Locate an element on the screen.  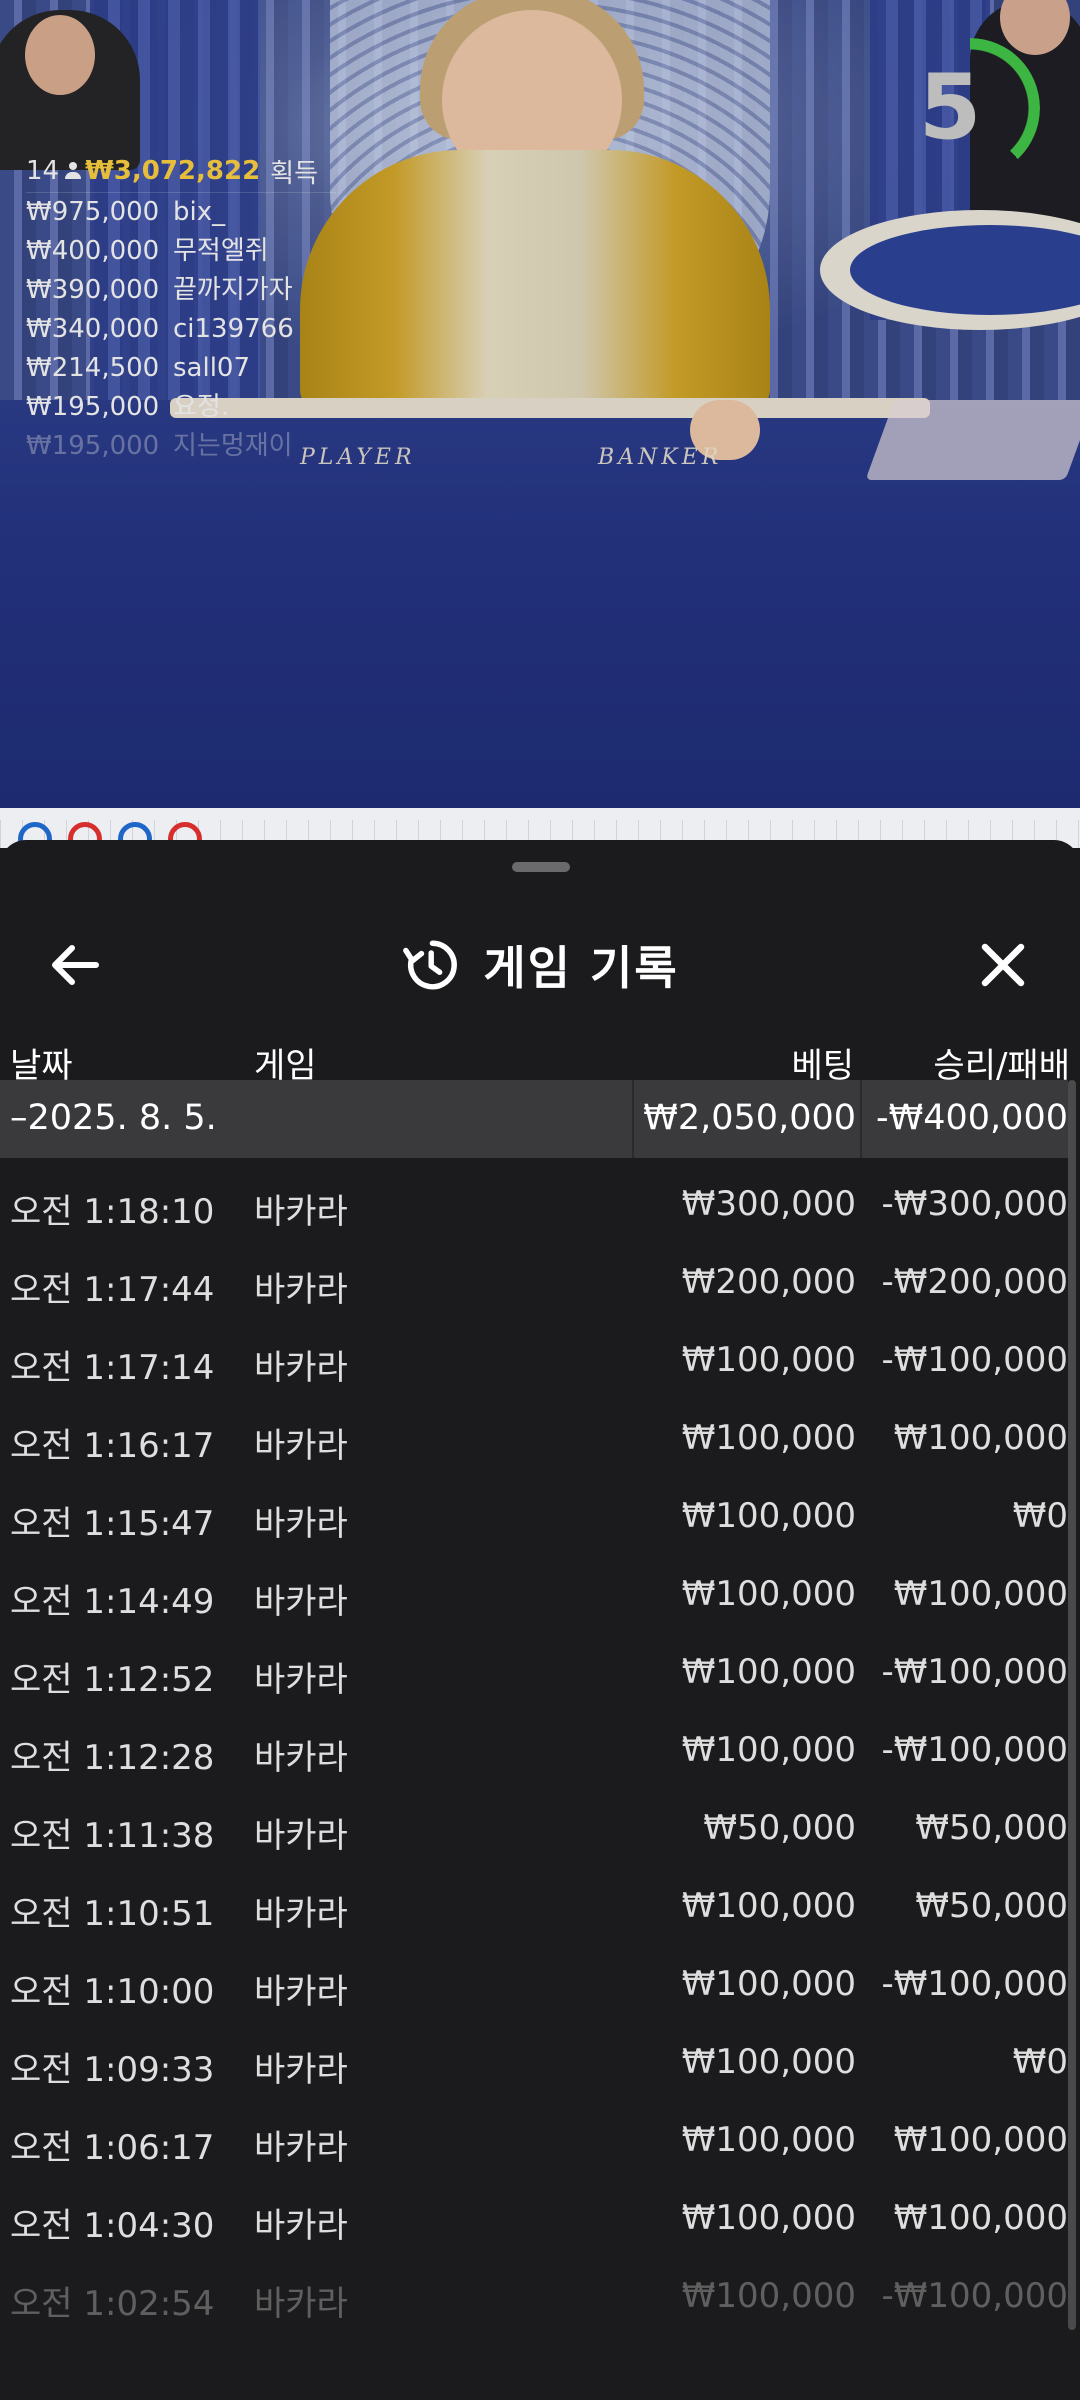
panel-title: 게임 기록 is located at coordinates (581, 968).